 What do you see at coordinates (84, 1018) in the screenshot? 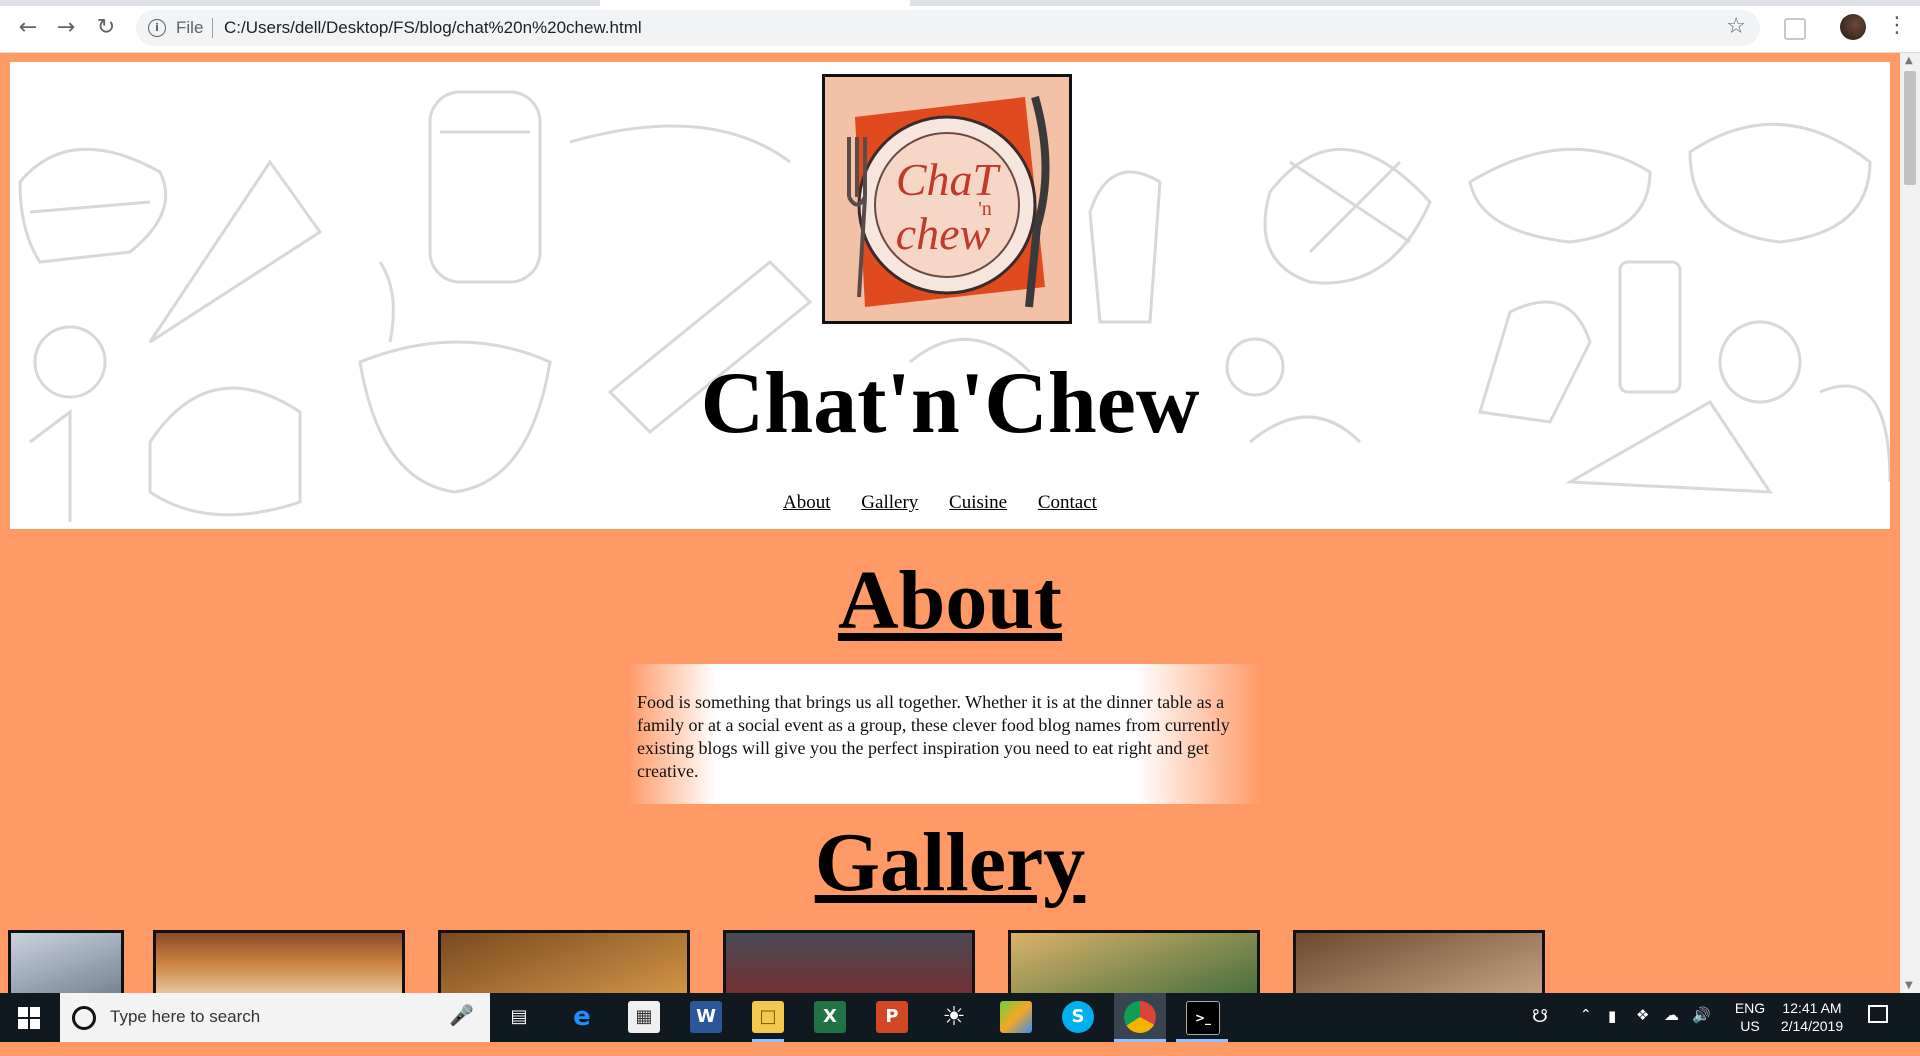
I see `cortana-icon` at bounding box center [84, 1018].